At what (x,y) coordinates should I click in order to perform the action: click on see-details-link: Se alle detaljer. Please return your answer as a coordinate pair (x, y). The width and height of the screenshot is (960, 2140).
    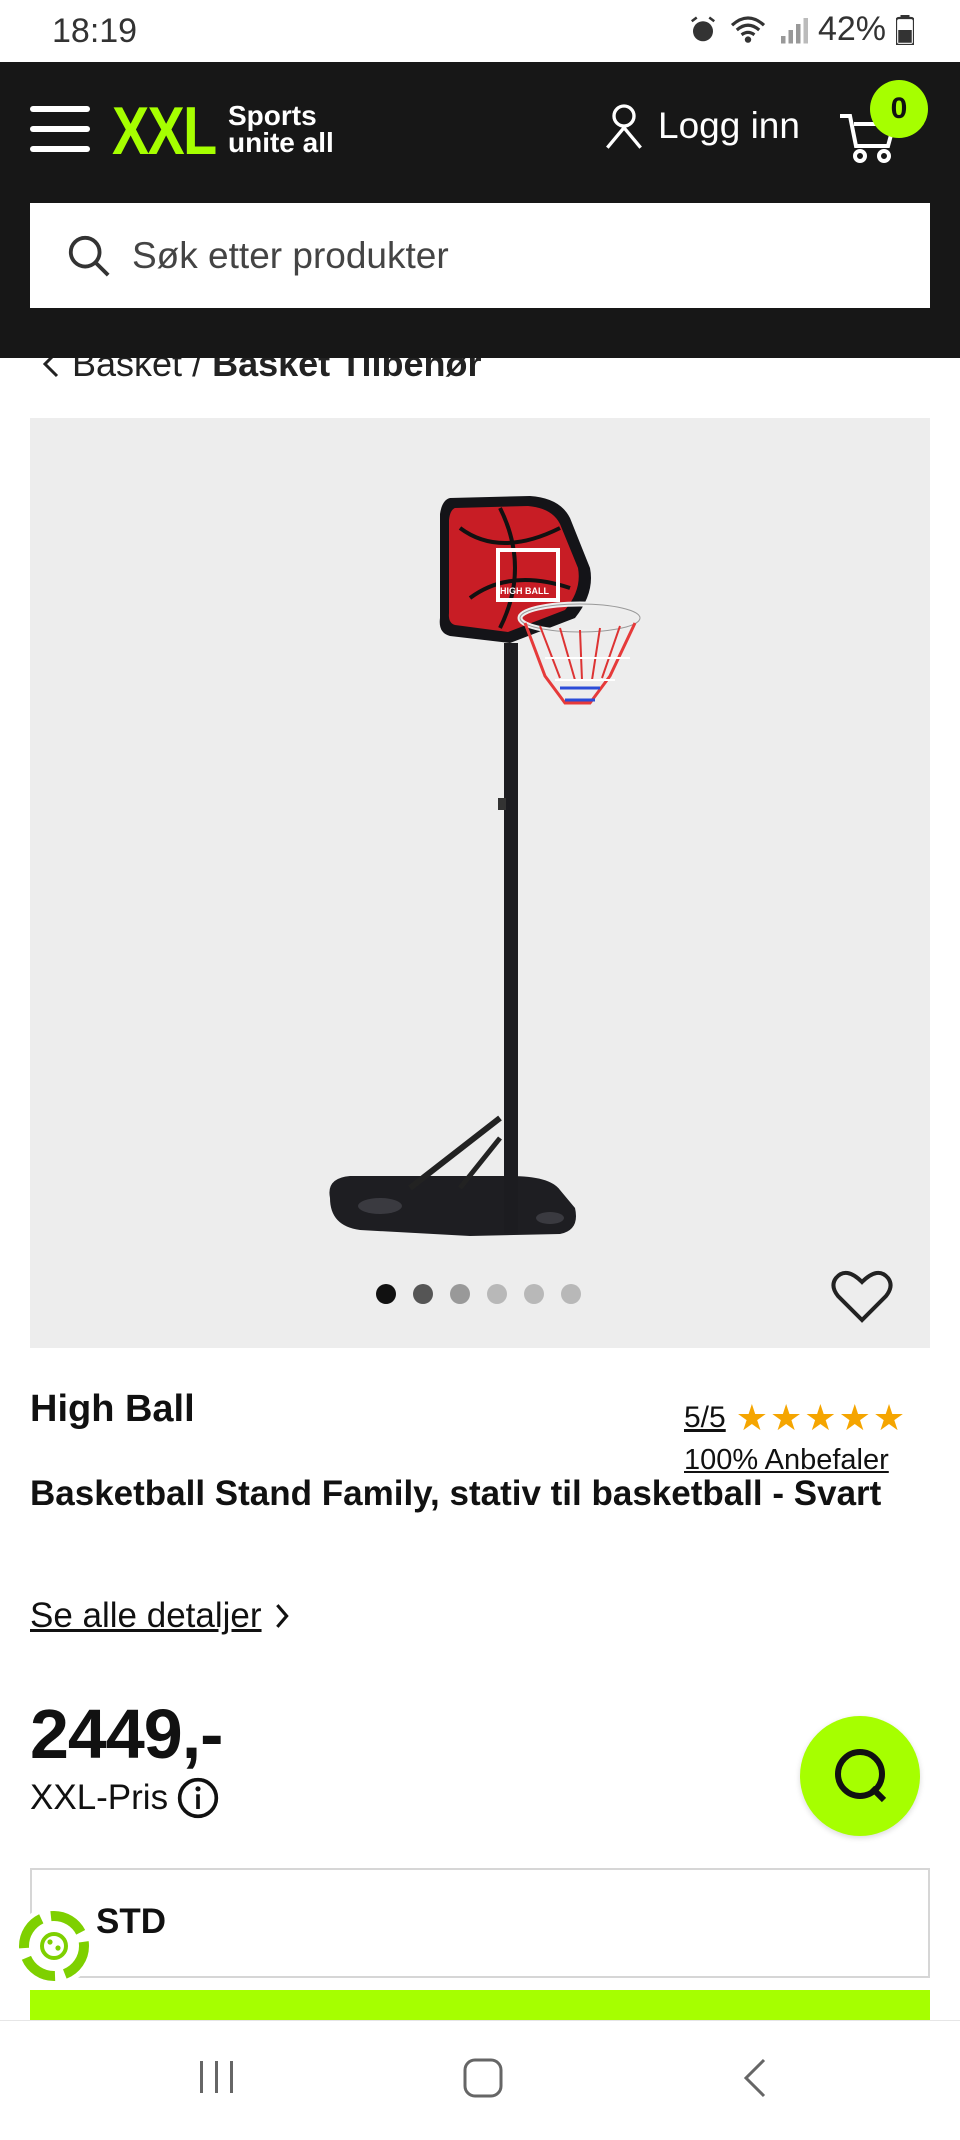
    Looking at the image, I should click on (160, 1616).